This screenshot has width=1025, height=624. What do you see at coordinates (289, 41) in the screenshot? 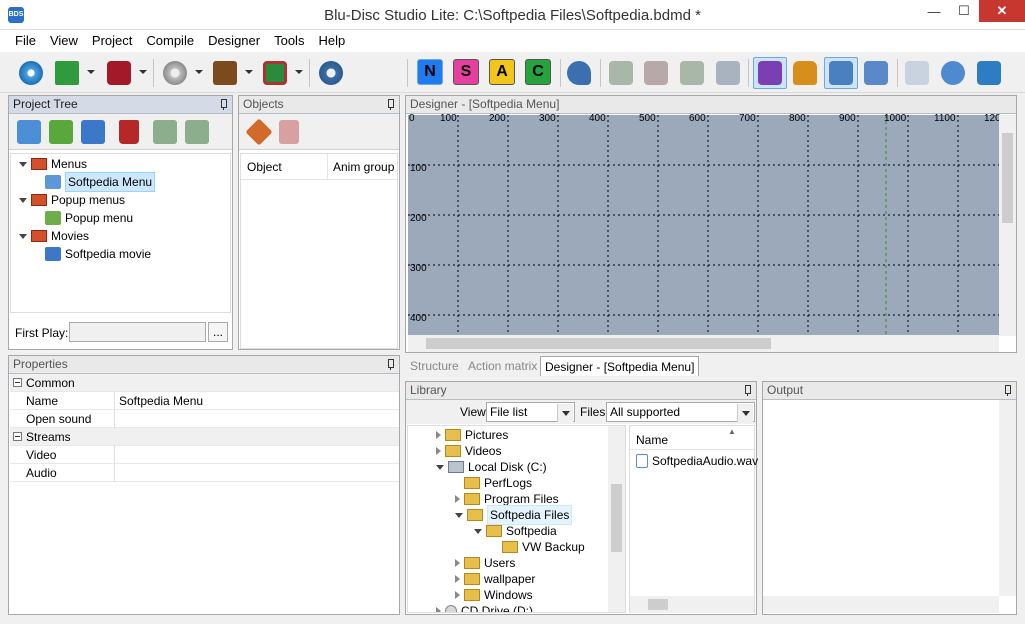
I see `menu-tools: Tools` at bounding box center [289, 41].